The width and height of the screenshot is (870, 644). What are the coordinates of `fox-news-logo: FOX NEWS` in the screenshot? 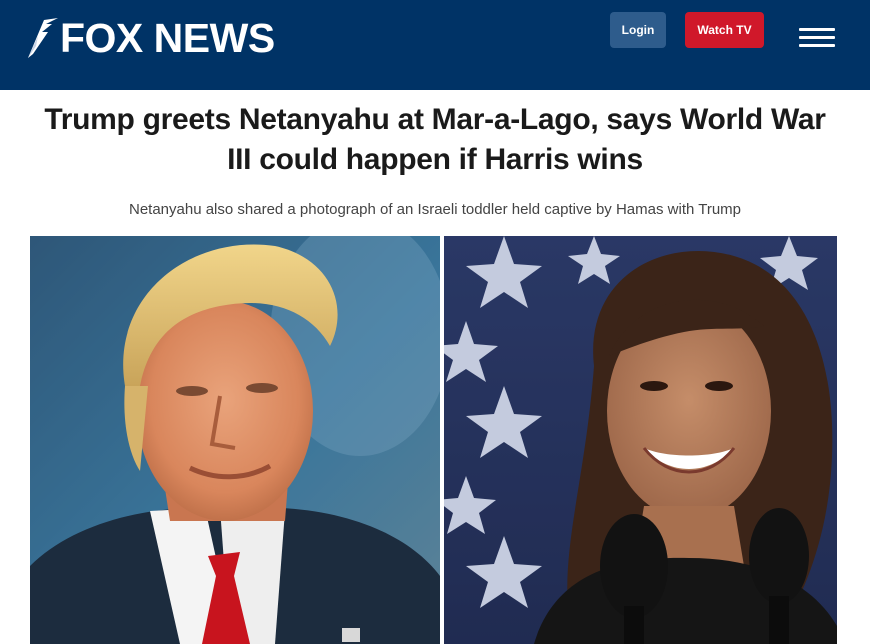 It's located at (149, 38).